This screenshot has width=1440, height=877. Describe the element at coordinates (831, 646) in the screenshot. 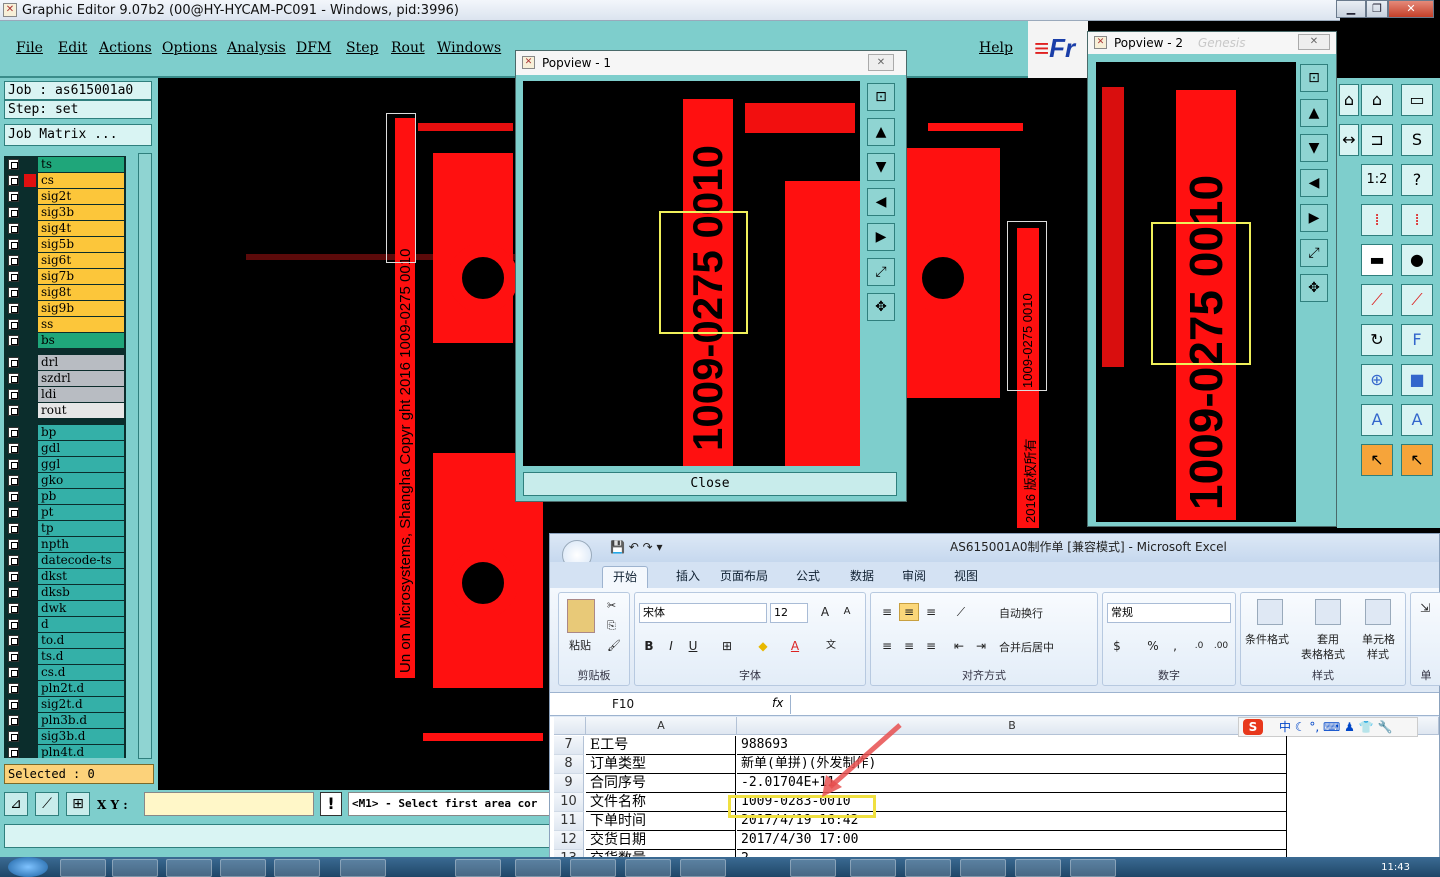

I see `phonetic-icon: 文` at that location.